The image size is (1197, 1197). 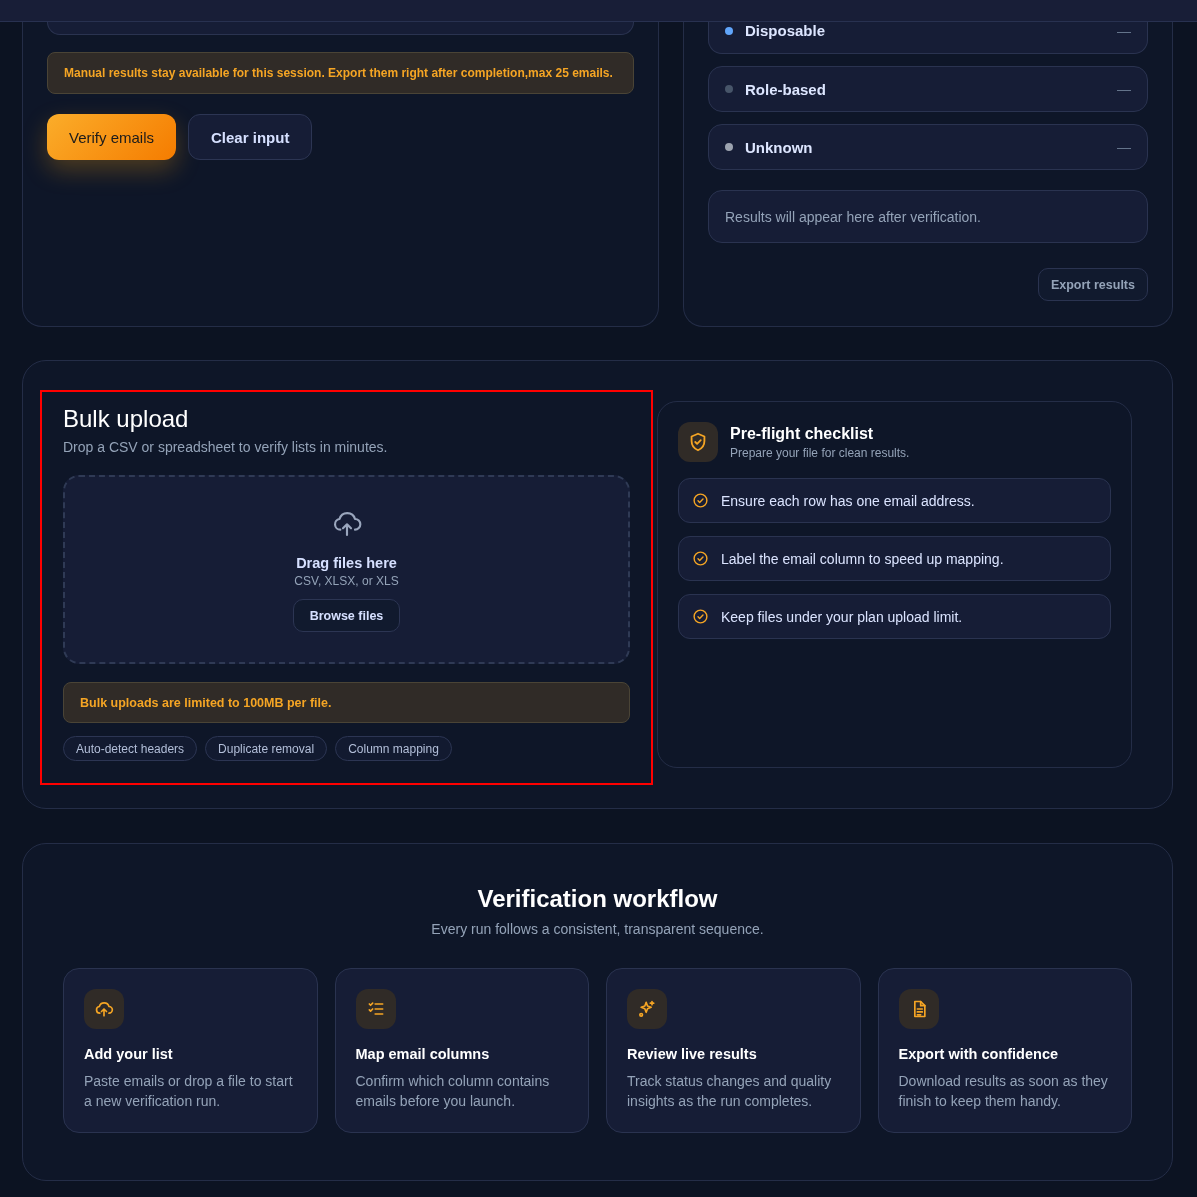 I want to click on section-subtitle: Drop a CSV or spreadsheet to verify lists in minutes., so click(x=226, y=447).